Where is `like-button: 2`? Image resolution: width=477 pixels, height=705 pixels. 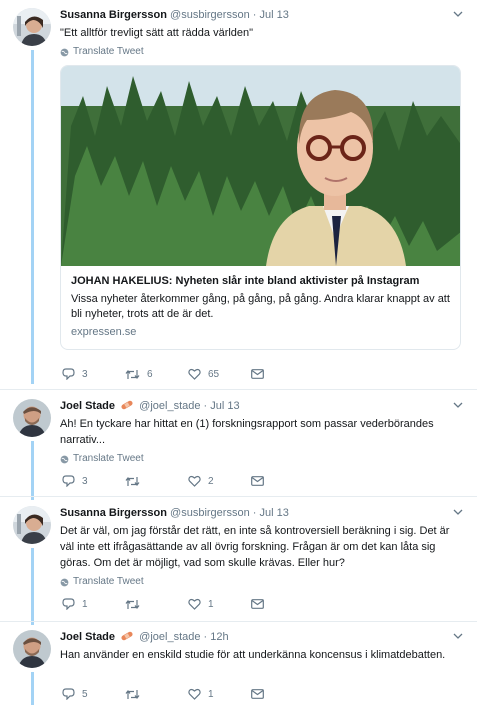 like-button: 2 is located at coordinates (219, 481).